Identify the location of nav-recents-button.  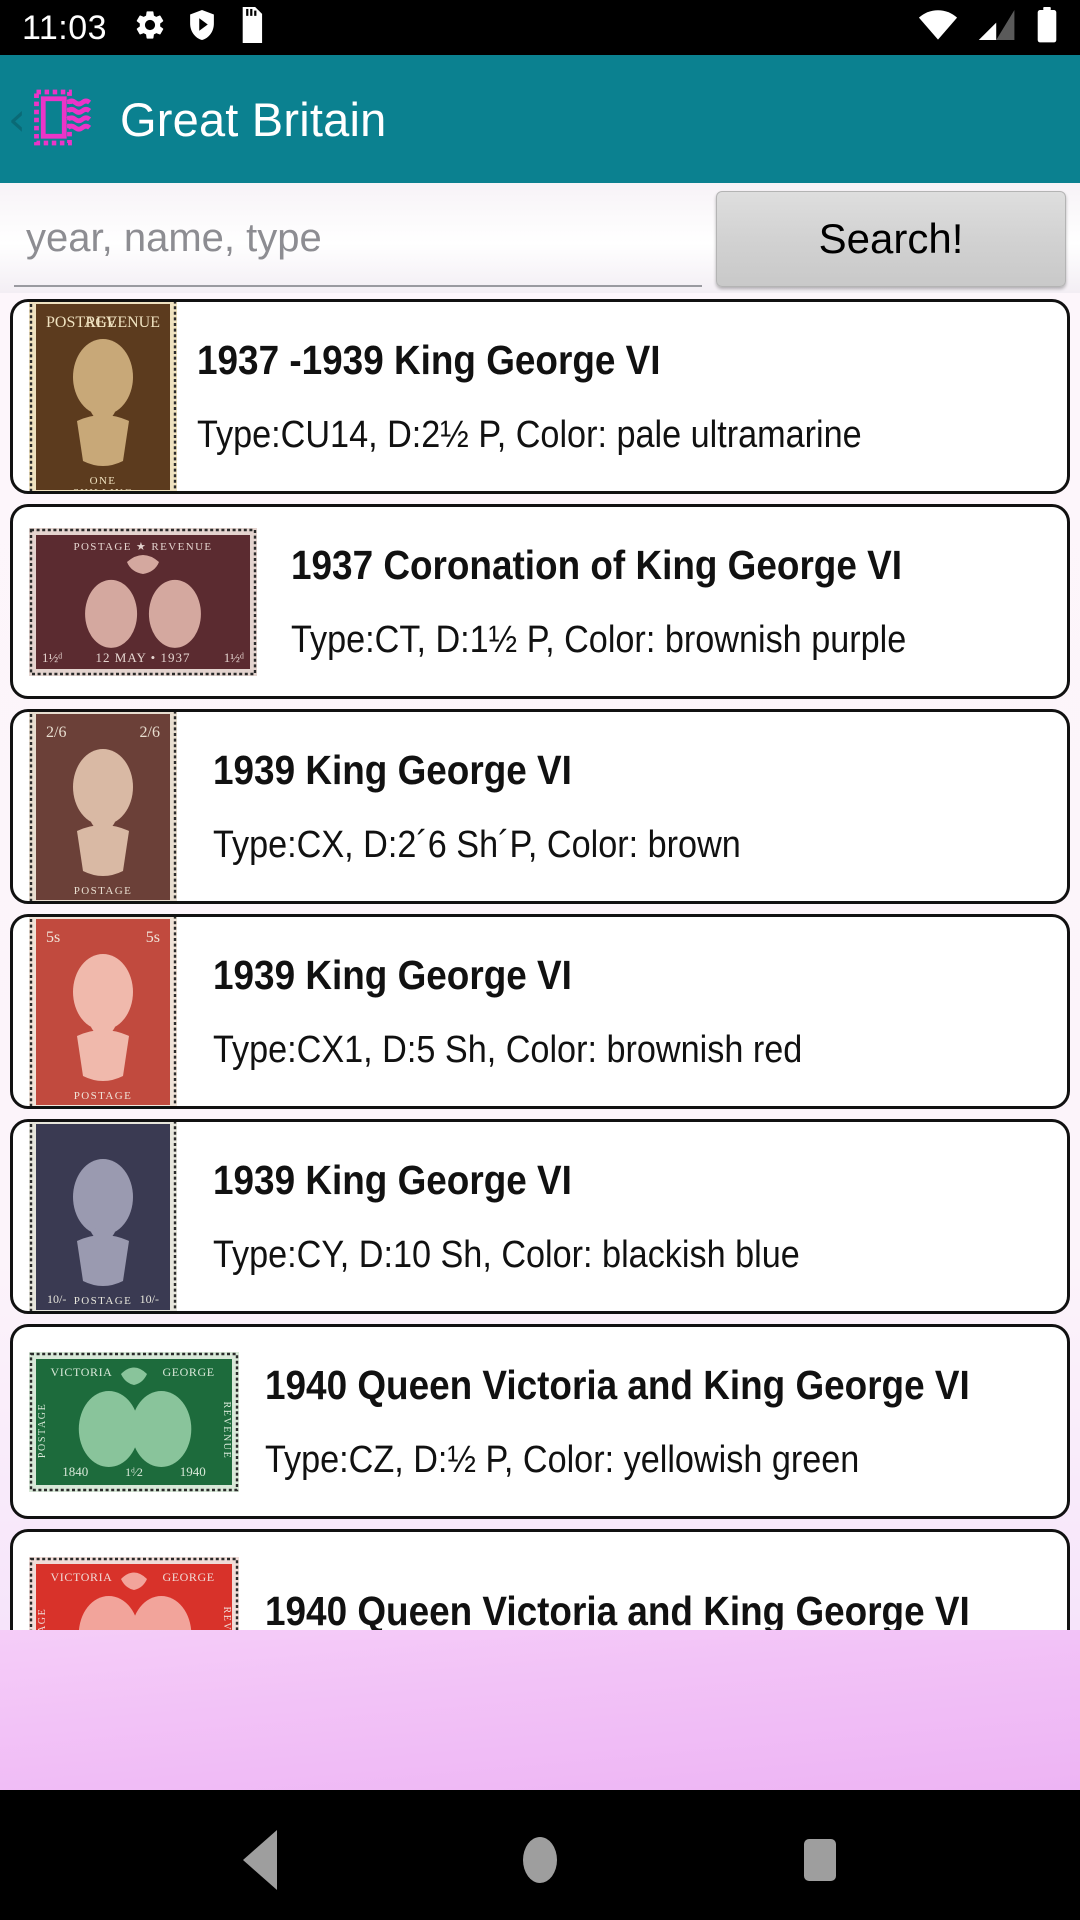
(820, 1860).